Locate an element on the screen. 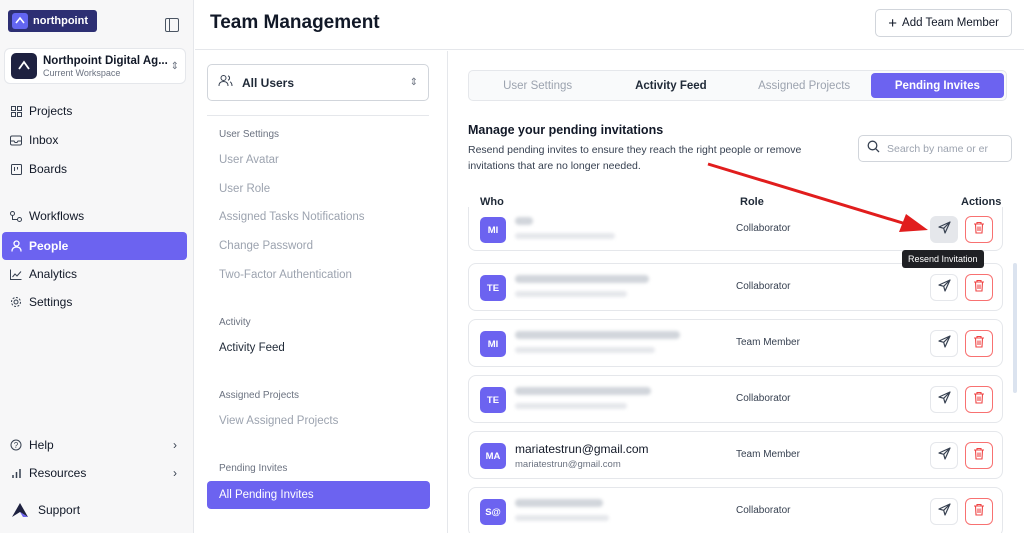 This screenshot has height=533, width=1024. section-title-user-settings: User Settings is located at coordinates (249, 134).